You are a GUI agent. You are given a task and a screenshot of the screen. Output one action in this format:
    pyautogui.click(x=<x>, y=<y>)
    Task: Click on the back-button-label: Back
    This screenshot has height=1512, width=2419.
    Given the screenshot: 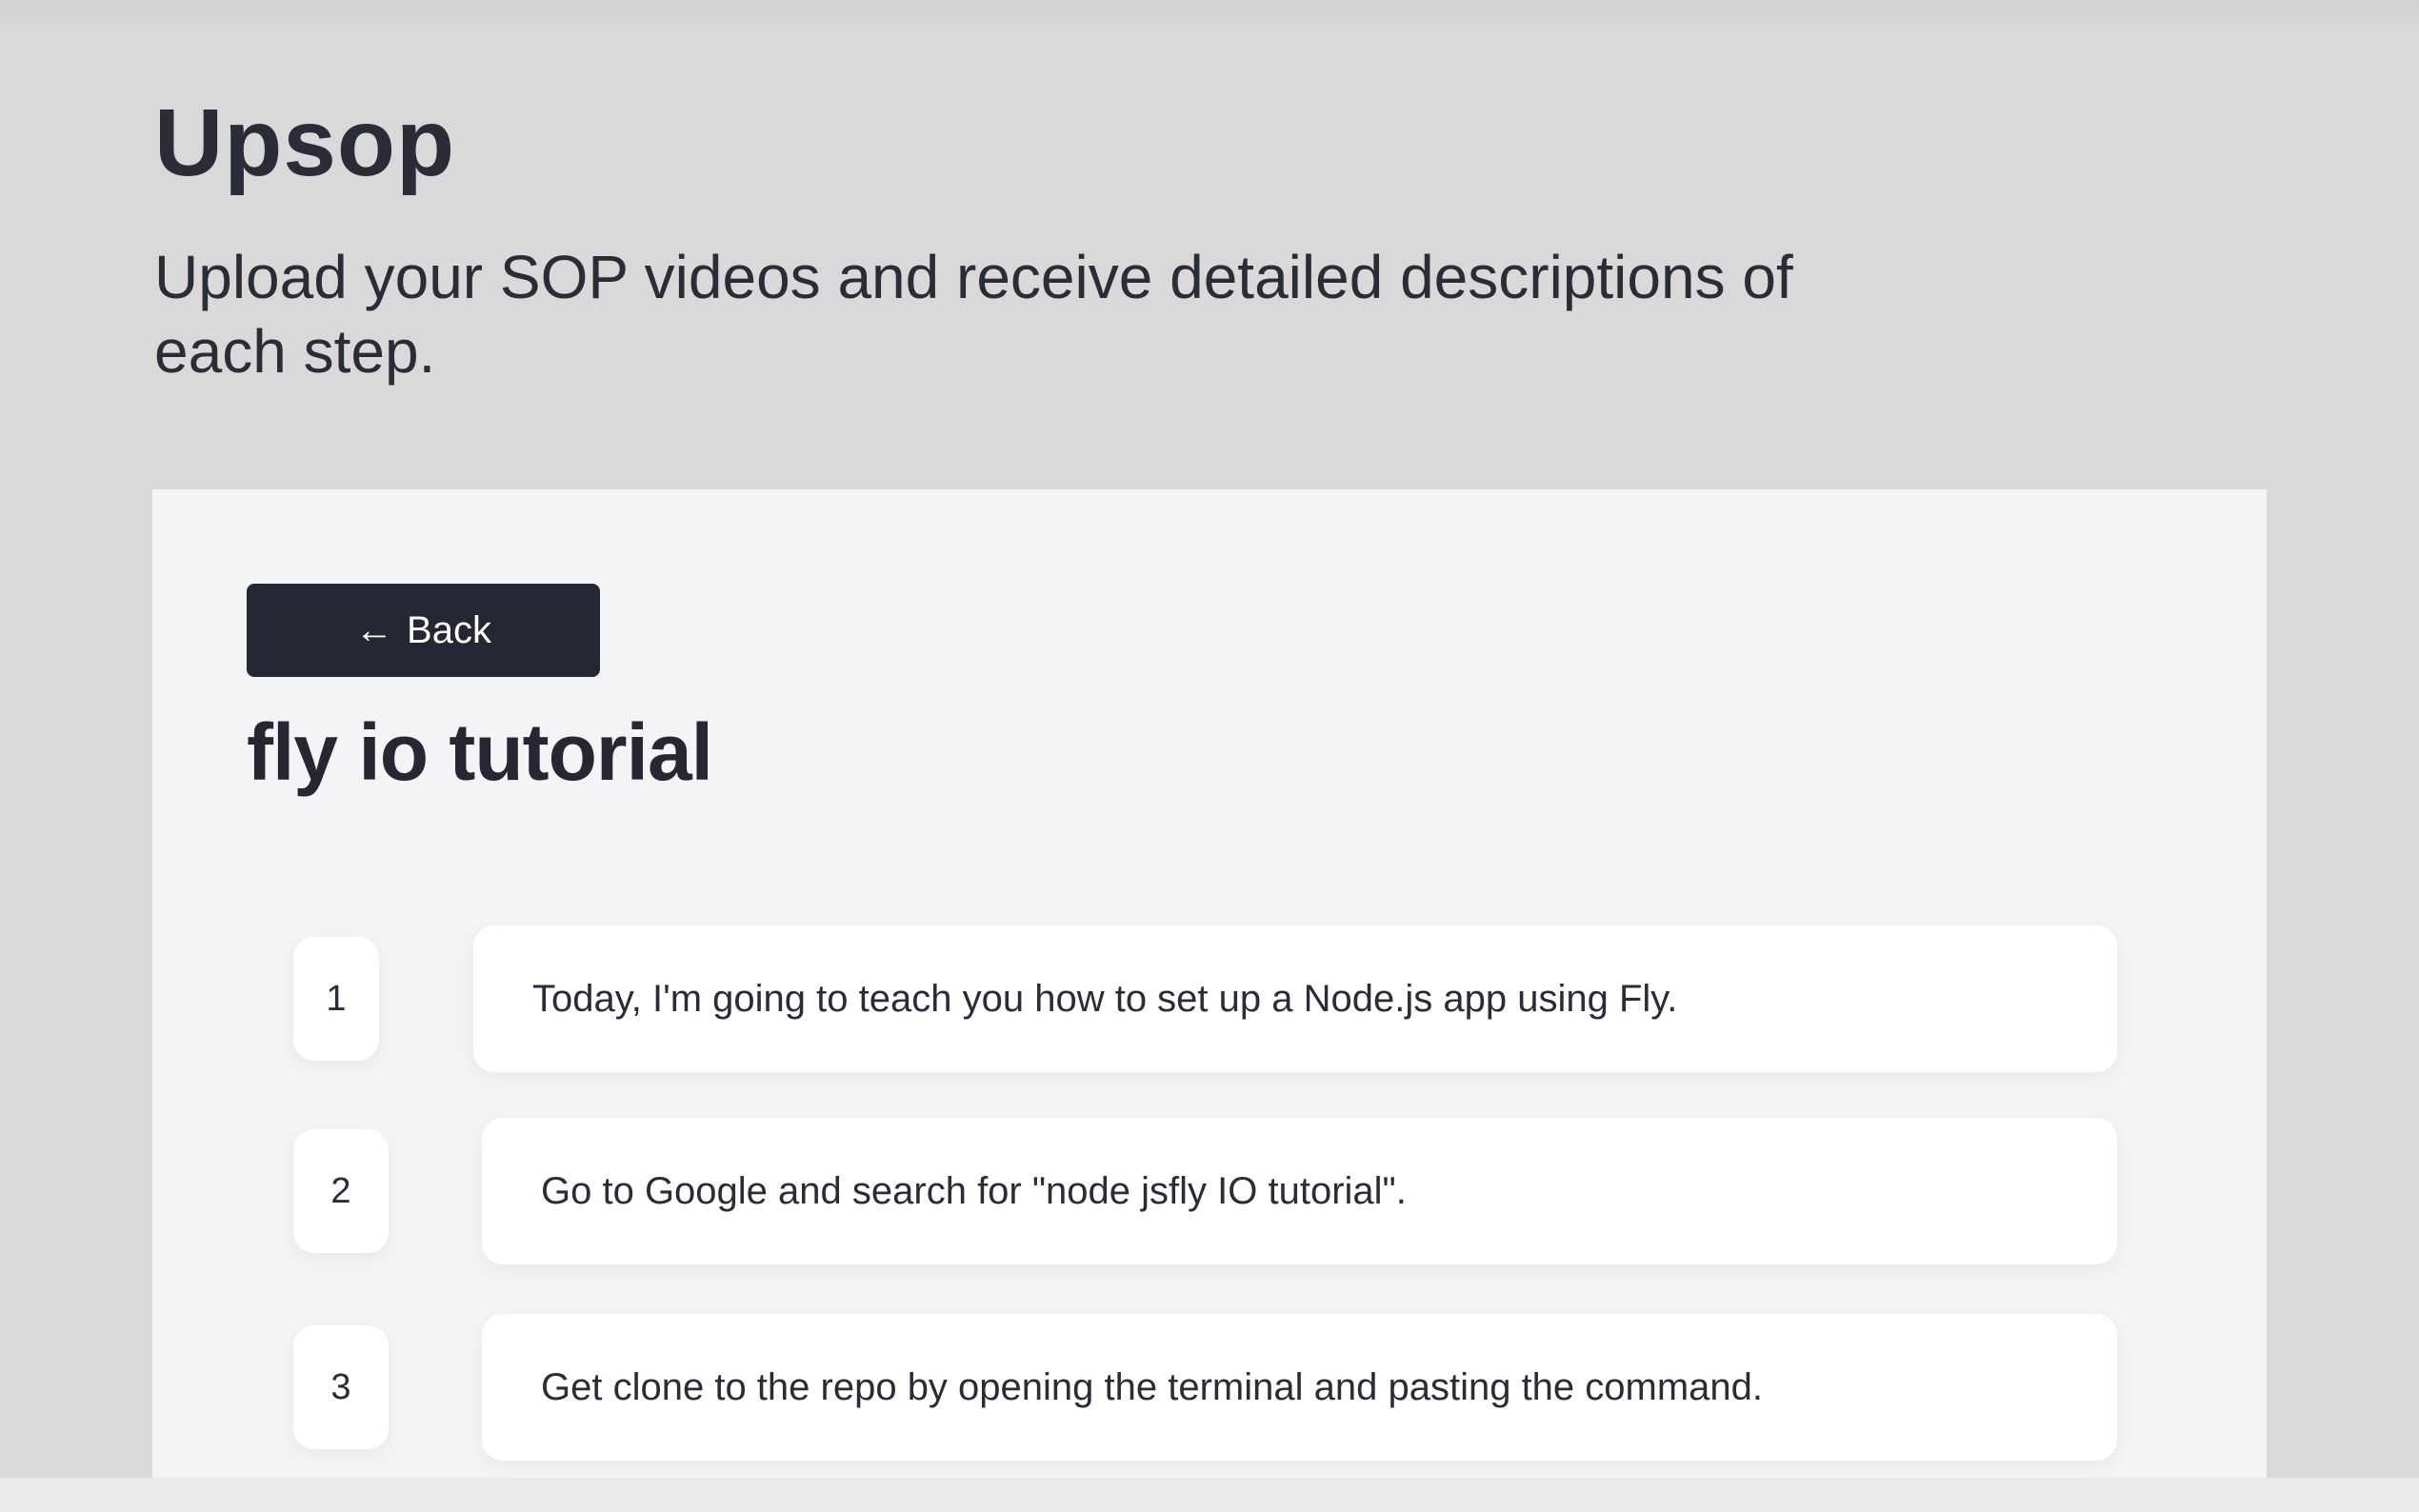 What is the action you would take?
    pyautogui.click(x=449, y=629)
    